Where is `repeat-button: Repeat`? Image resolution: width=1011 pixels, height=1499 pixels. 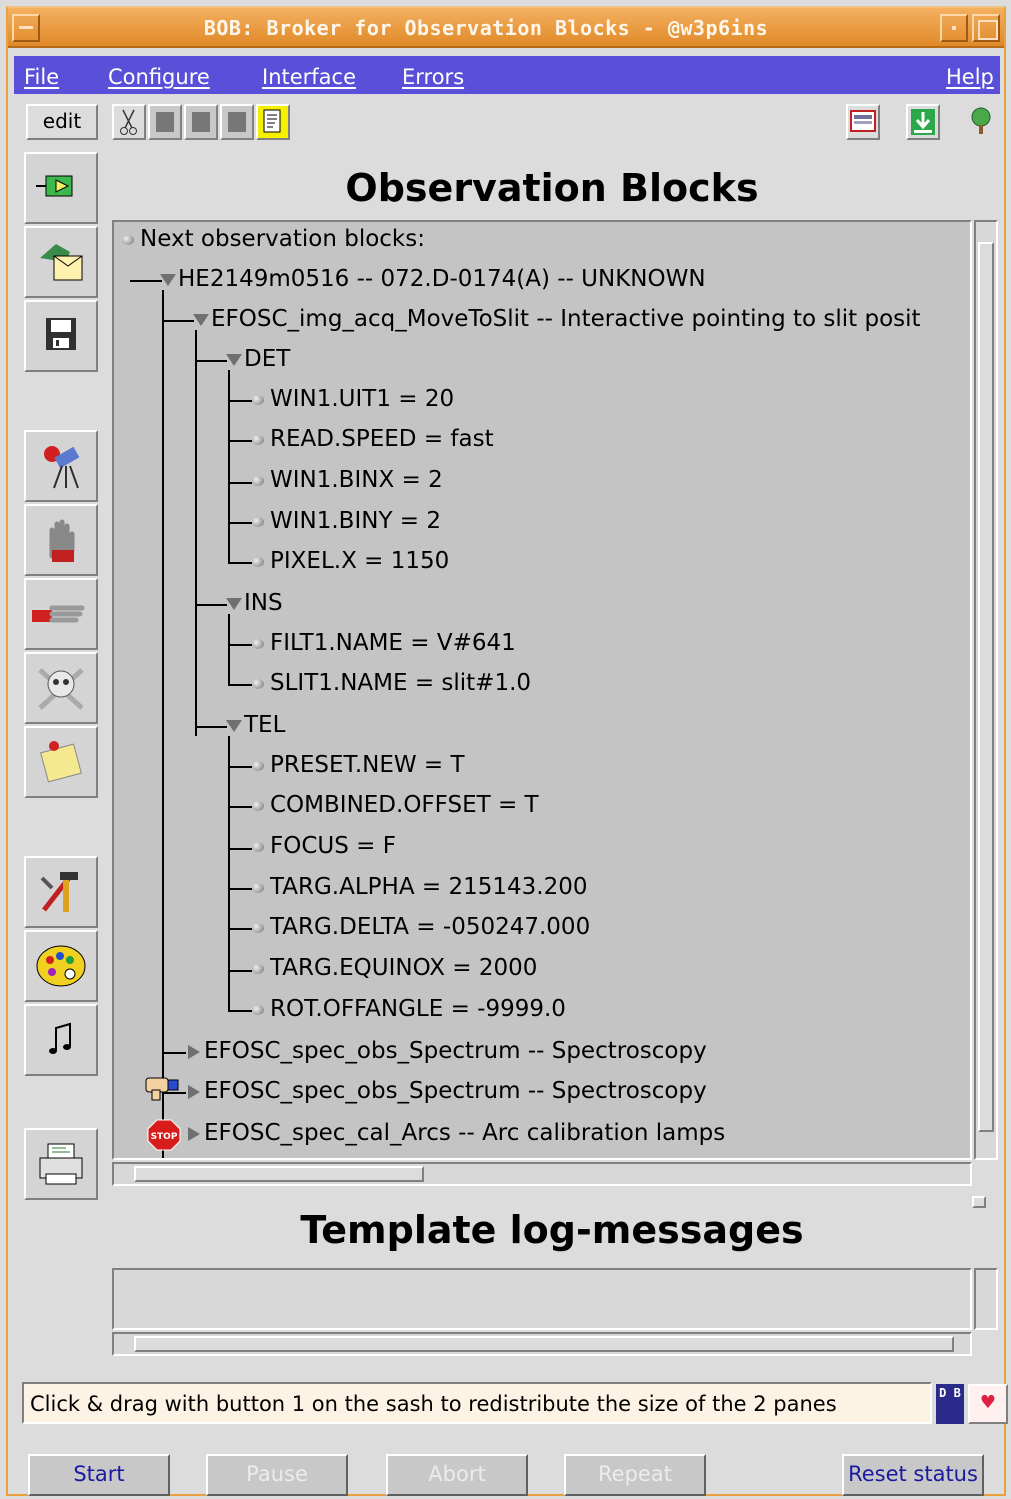 repeat-button: Repeat is located at coordinates (635, 1475).